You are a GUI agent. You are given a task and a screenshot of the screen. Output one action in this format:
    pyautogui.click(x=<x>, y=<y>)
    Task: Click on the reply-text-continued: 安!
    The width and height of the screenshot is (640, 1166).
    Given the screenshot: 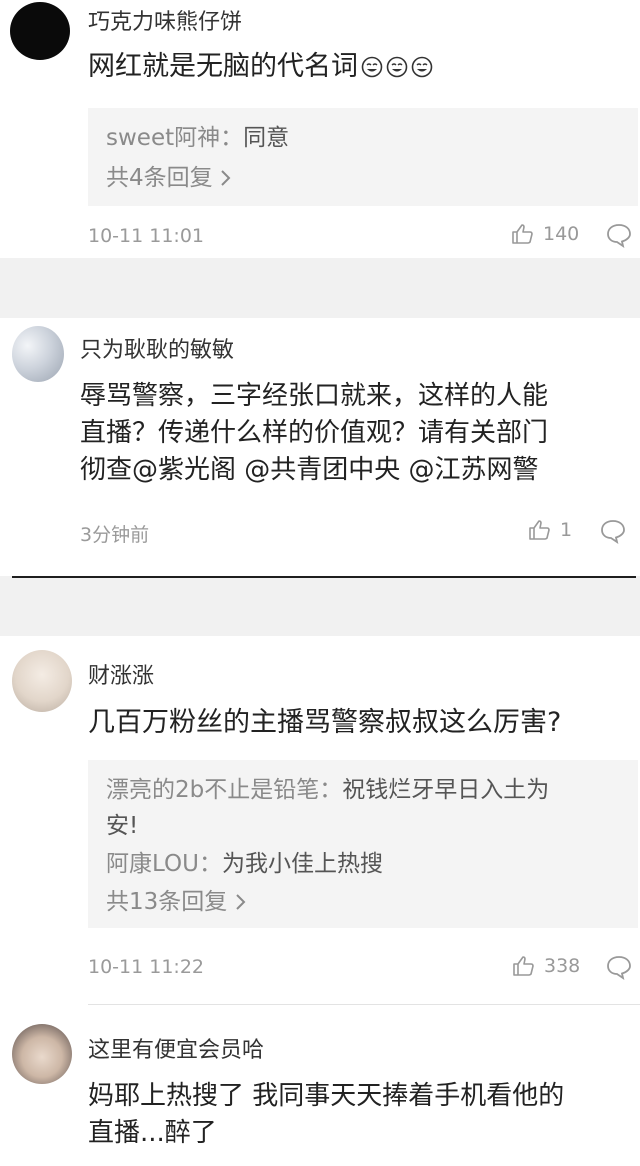 What is the action you would take?
    pyautogui.click(x=122, y=826)
    